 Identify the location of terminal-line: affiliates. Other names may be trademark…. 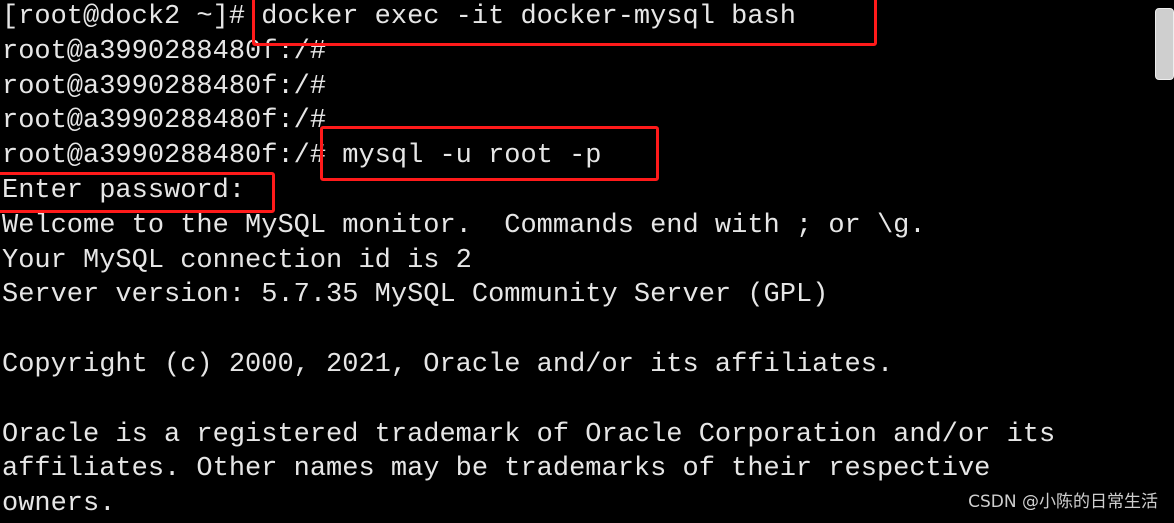
(496, 469).